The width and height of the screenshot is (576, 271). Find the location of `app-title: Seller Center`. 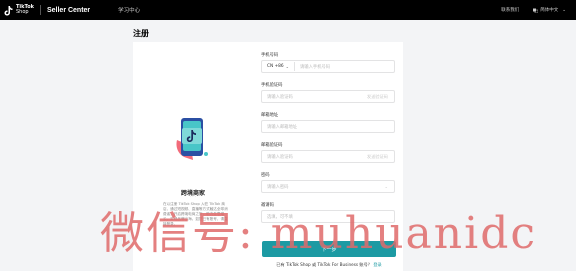

app-title: Seller Center is located at coordinates (68, 10).